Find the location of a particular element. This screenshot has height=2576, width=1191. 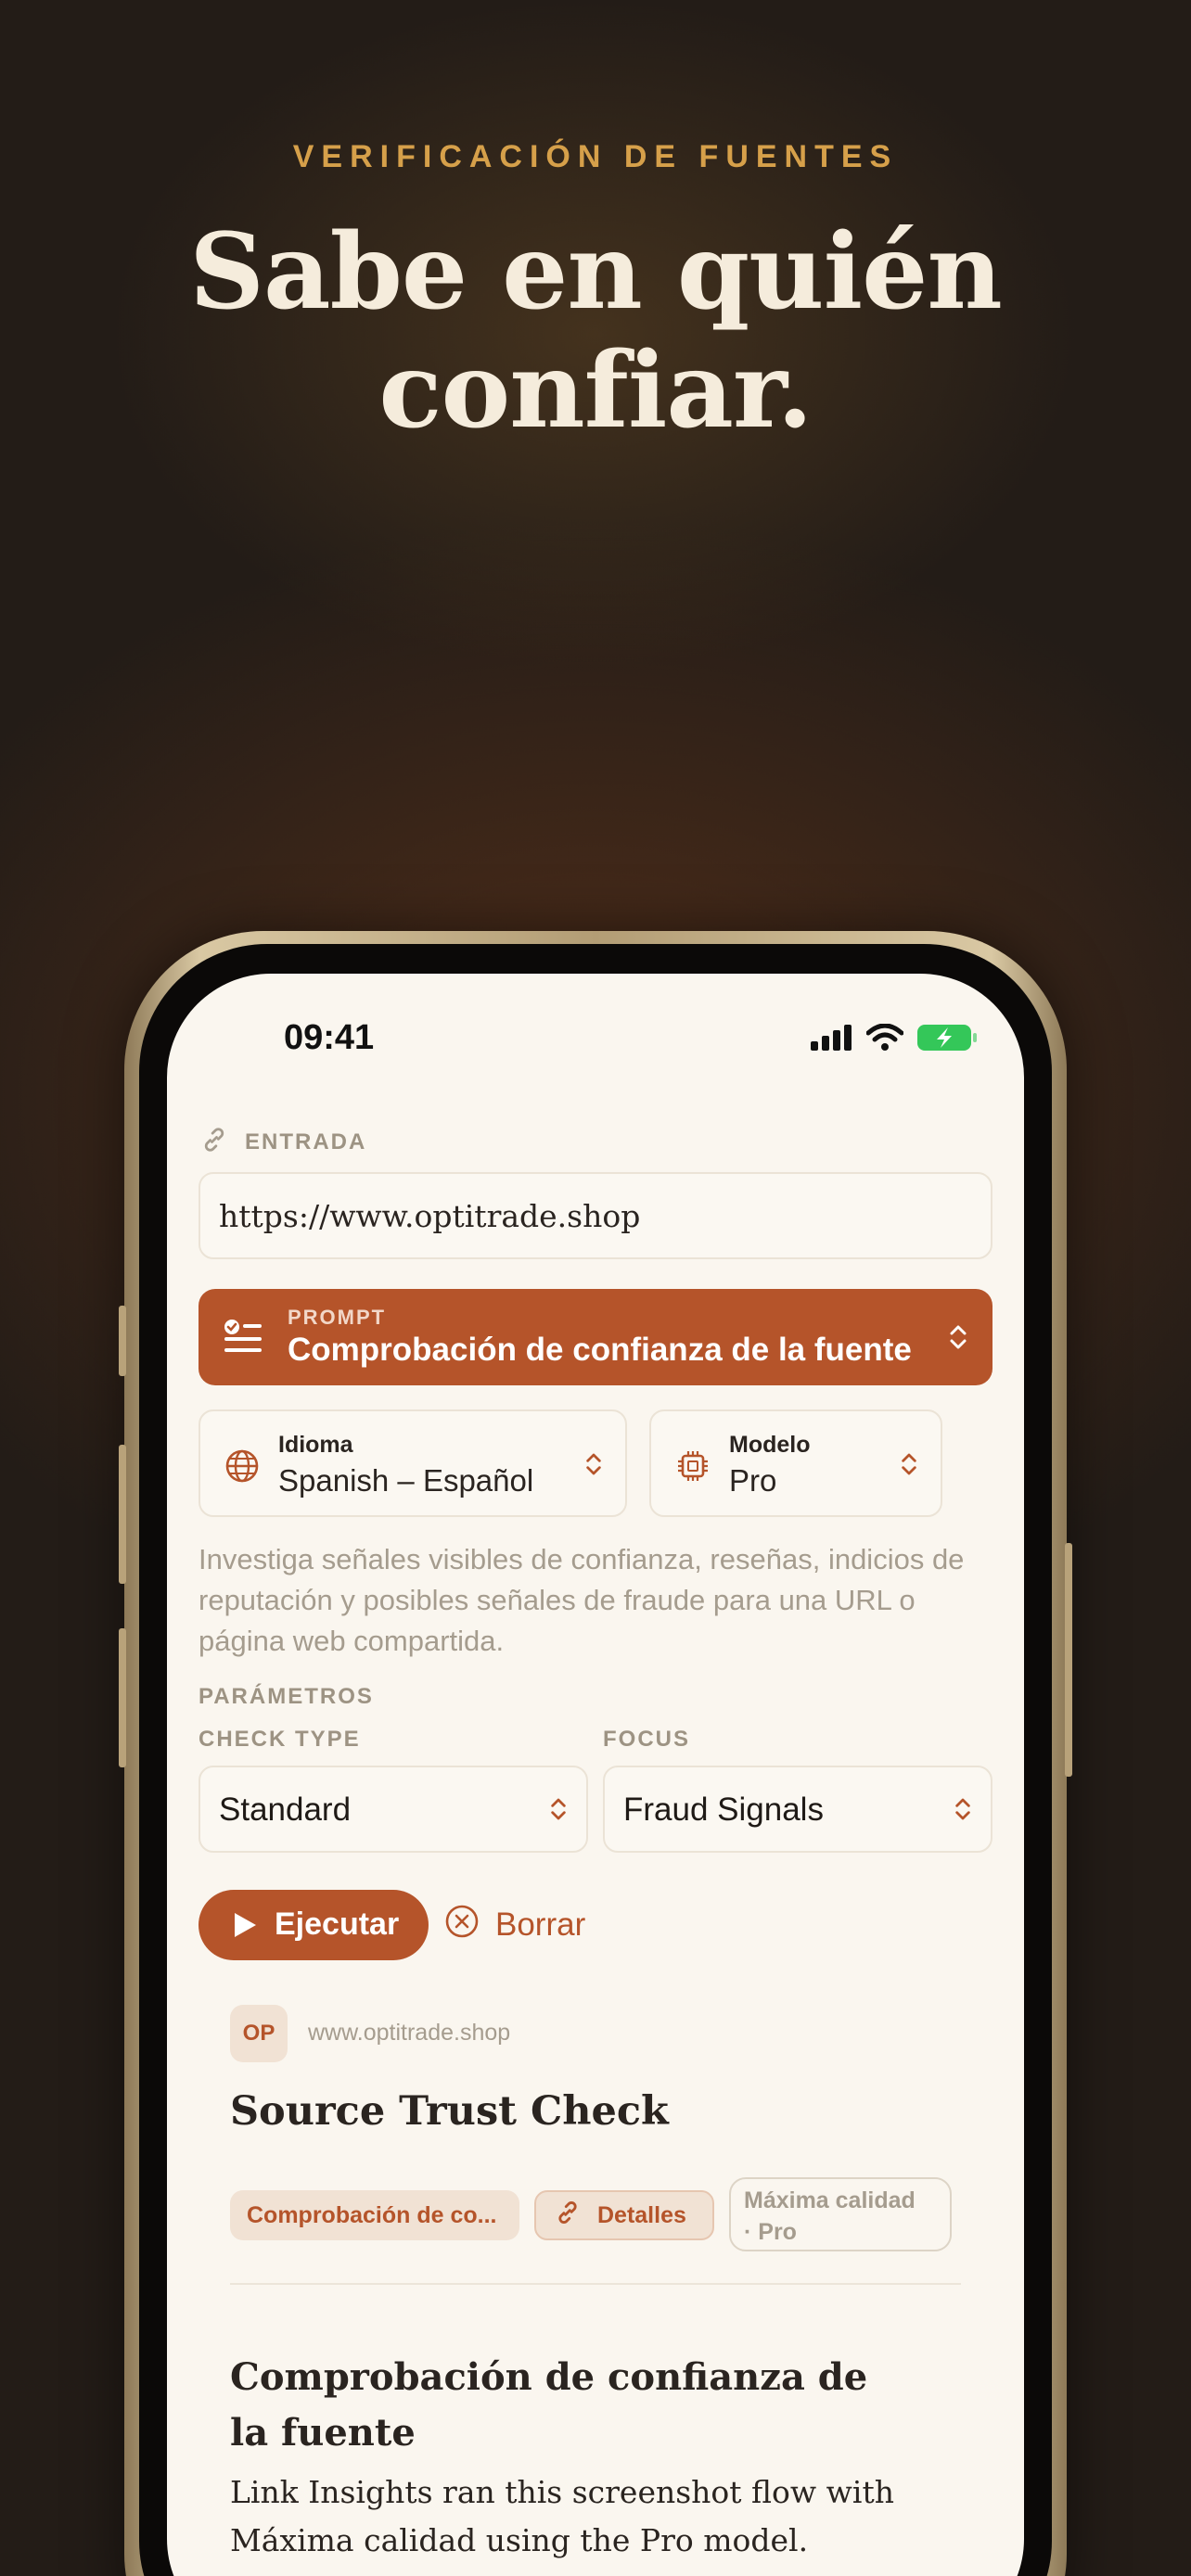

parameters-label: PARÁMETROS is located at coordinates (286, 1696).